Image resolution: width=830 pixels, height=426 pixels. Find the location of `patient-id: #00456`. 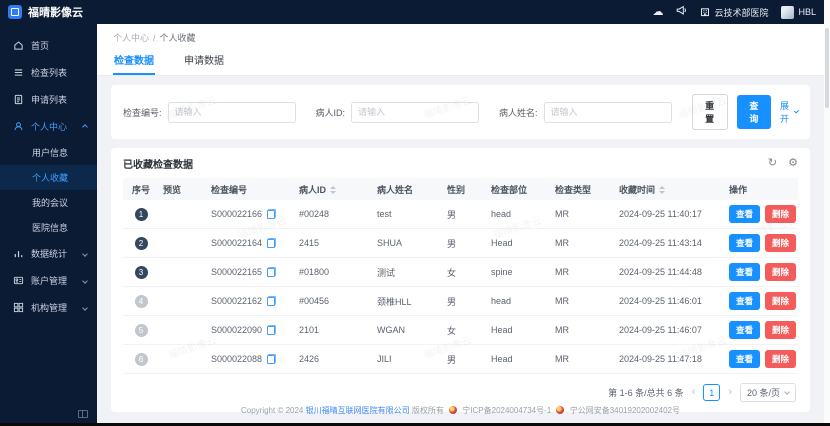

patient-id: #00456 is located at coordinates (314, 301).